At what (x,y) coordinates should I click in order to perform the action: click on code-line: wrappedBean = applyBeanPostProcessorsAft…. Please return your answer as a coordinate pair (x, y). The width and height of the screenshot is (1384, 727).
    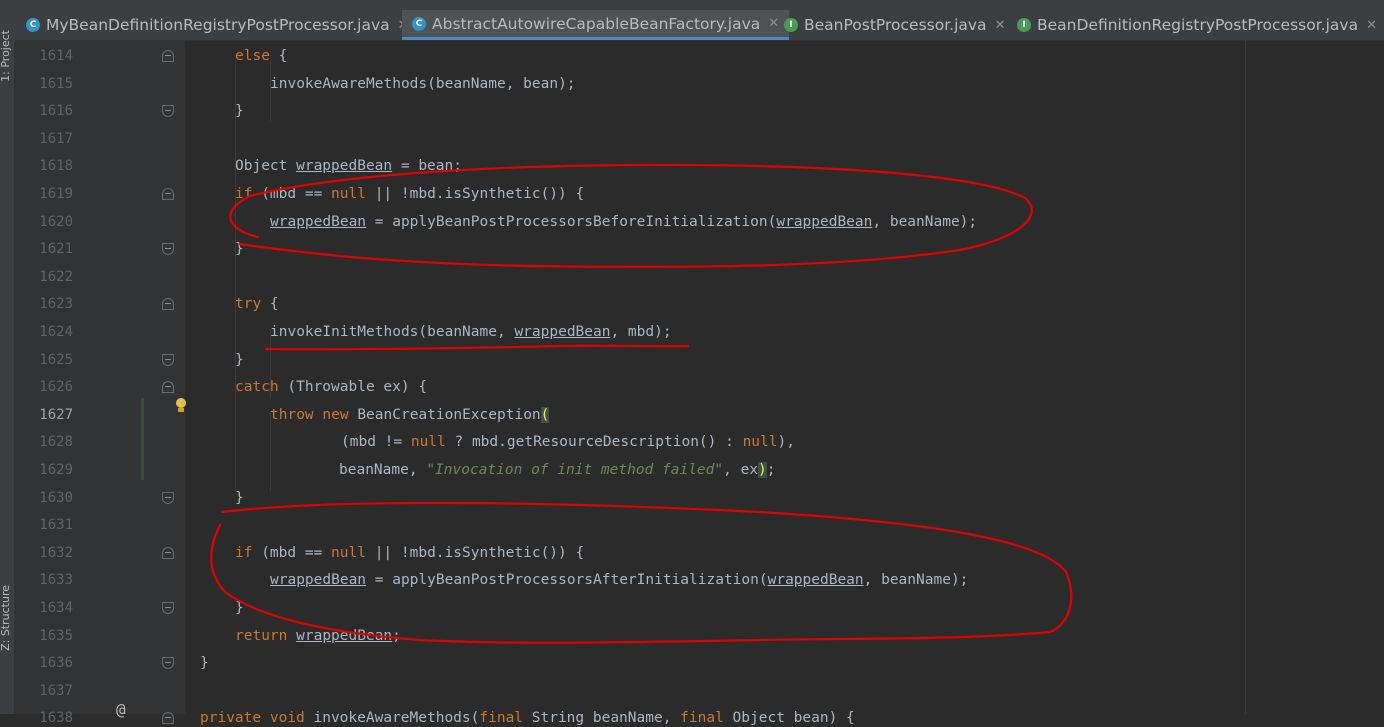
    Looking at the image, I should click on (619, 580).